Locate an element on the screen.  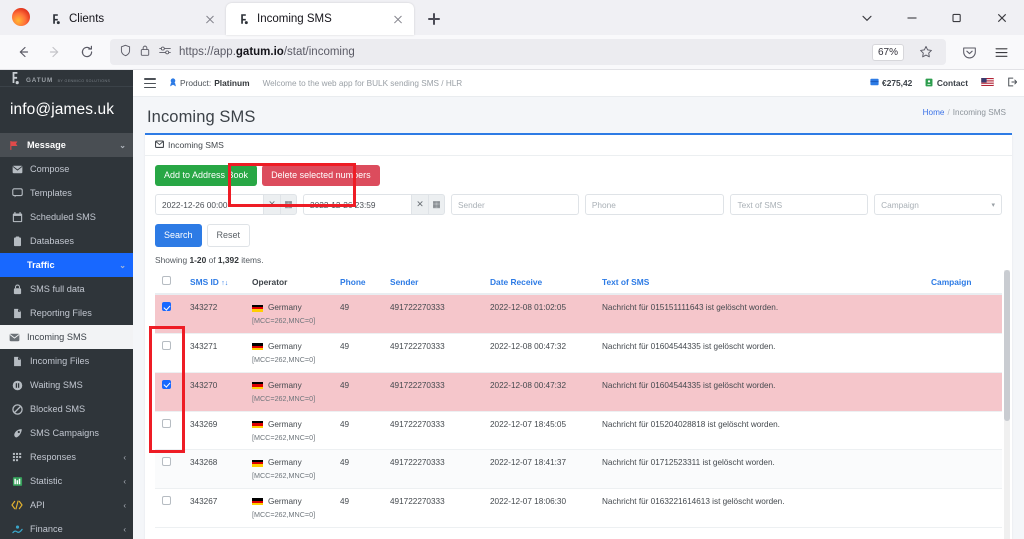
sidebar-item-scheduled-sms: Scheduled SMS is located at coordinates (66, 217).